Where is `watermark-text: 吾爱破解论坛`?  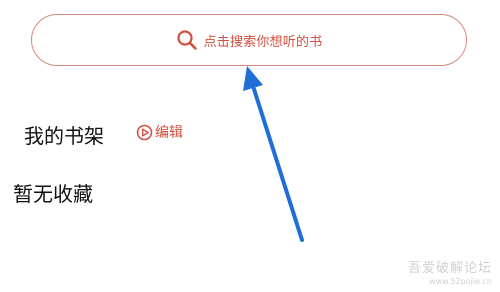
watermark-text: 吾爱破解论坛 is located at coordinates (449, 268).